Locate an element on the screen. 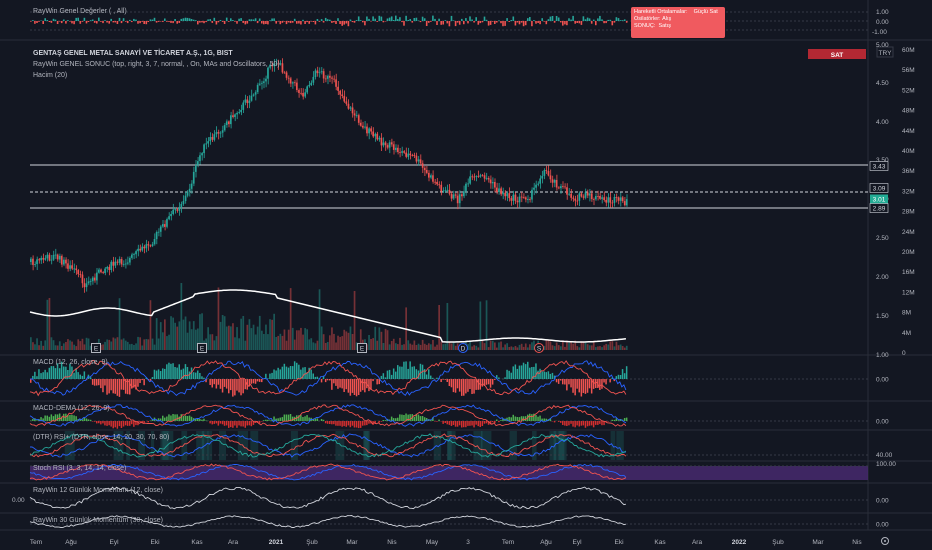 This screenshot has height=550, width=932. price-tick: 2.50 is located at coordinates (882, 238).